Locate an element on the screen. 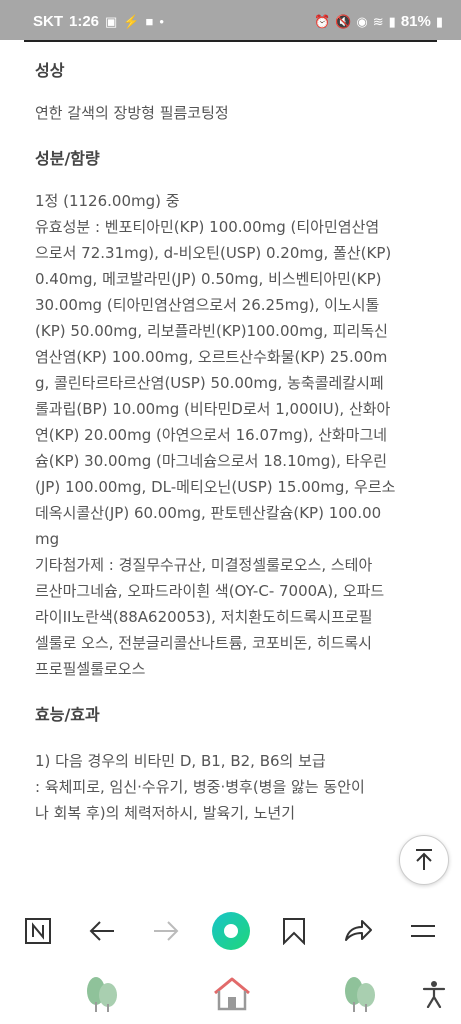 This screenshot has width=461, height=1024. section-line: 셀룰로 오스, 전분글리콜산나트륨, 코포비돈, 히드록시 is located at coordinates (203, 643).